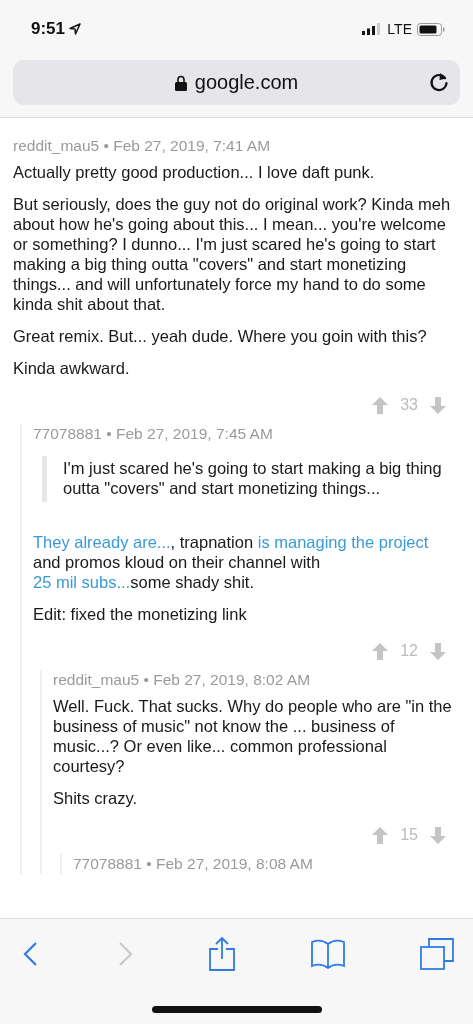 The height and width of the screenshot is (1024, 473). Describe the element at coordinates (232, 254) in the screenshot. I see `comment-text: But seriously, does the guy not do original work? Kinda meh about how he's going about this... I mean... you're welcome or something? I dunno... I'm just scared he's going to start making a big thing outta "covers" and start monetizing things... and will unfortunately force my hand to do some kinda shit about that.` at that location.